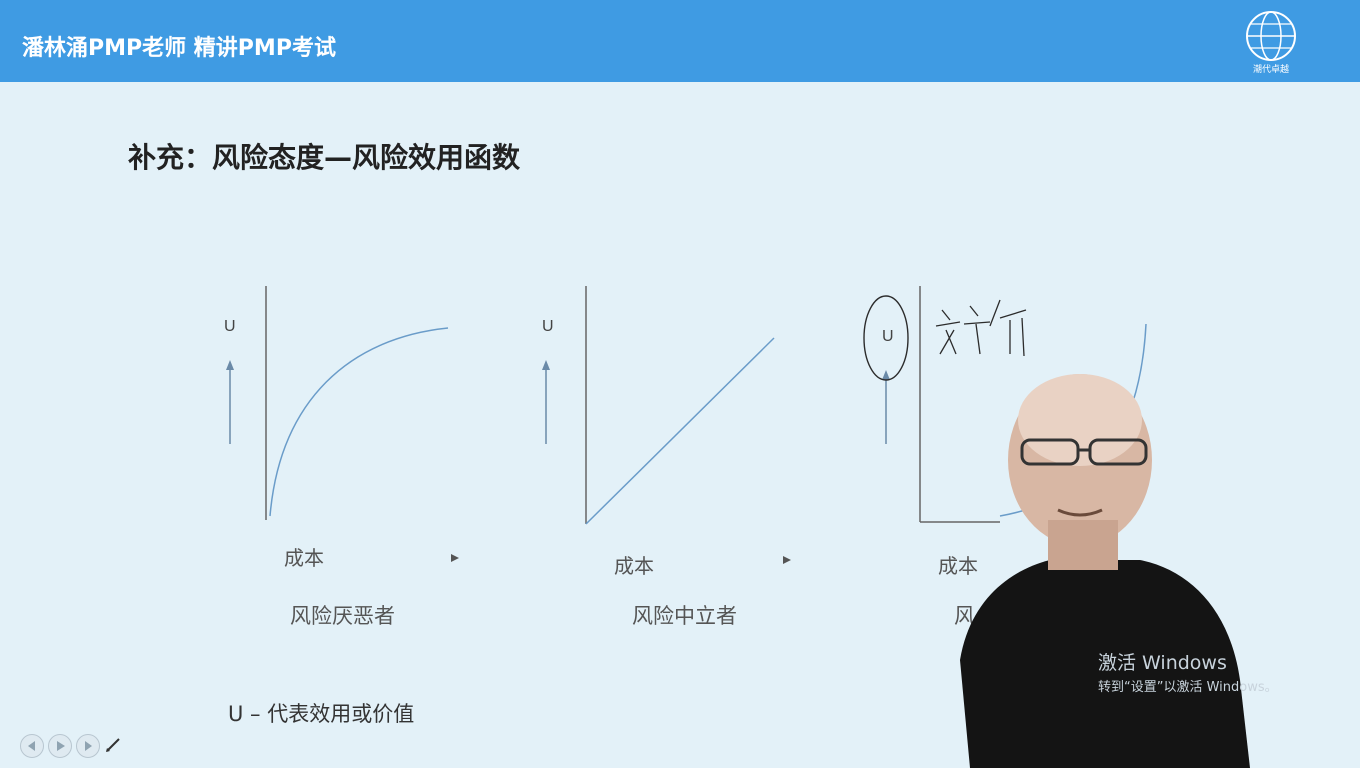 The height and width of the screenshot is (768, 1360). Describe the element at coordinates (130, 747) in the screenshot. I see `slideshow-controls` at that location.